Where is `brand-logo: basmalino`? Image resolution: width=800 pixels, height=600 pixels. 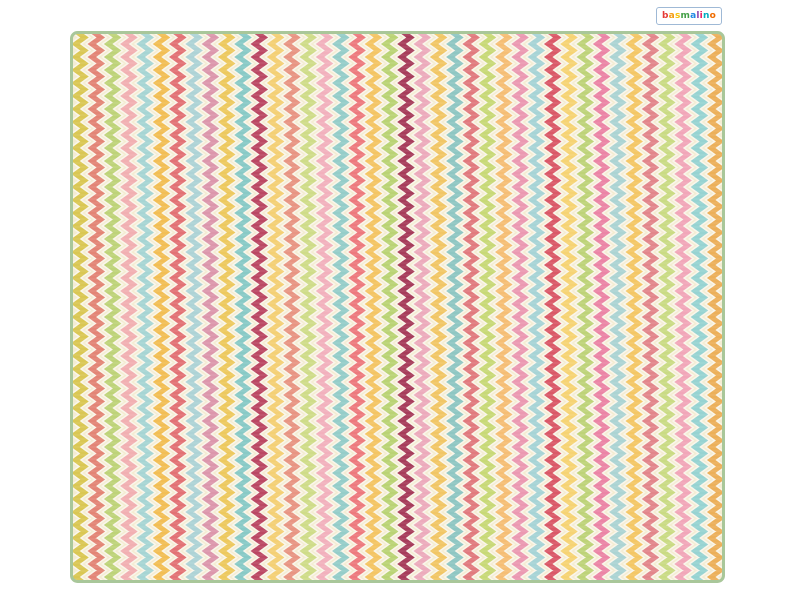
brand-logo: basmalino is located at coordinates (689, 16).